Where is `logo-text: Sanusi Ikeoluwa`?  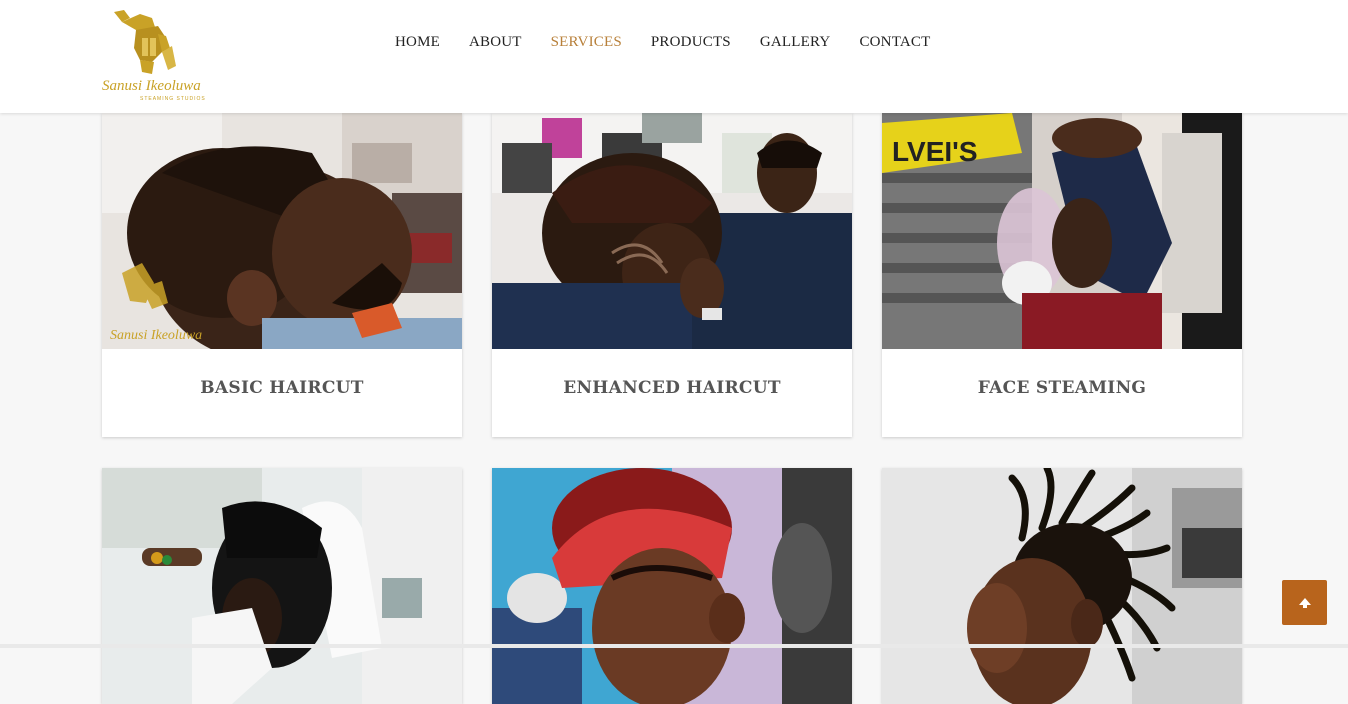 logo-text: Sanusi Ikeoluwa is located at coordinates (151, 86).